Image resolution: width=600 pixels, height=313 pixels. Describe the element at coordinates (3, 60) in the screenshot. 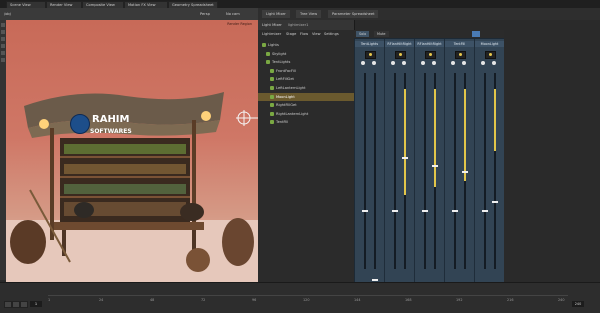

I see `view-tool-icon` at that location.